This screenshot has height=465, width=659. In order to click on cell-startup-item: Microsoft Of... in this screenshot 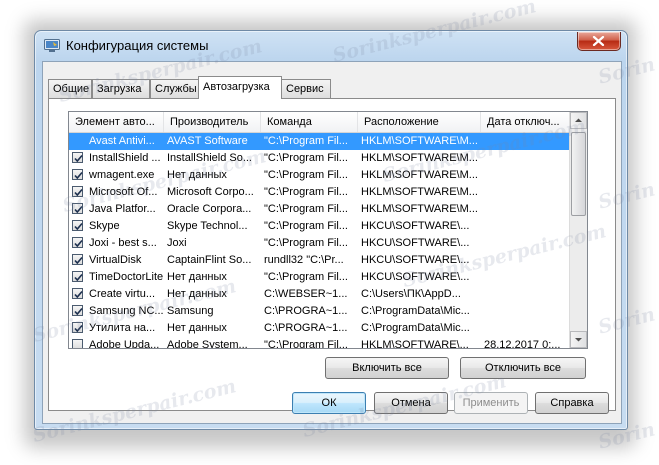, I will do `click(116, 192)`.